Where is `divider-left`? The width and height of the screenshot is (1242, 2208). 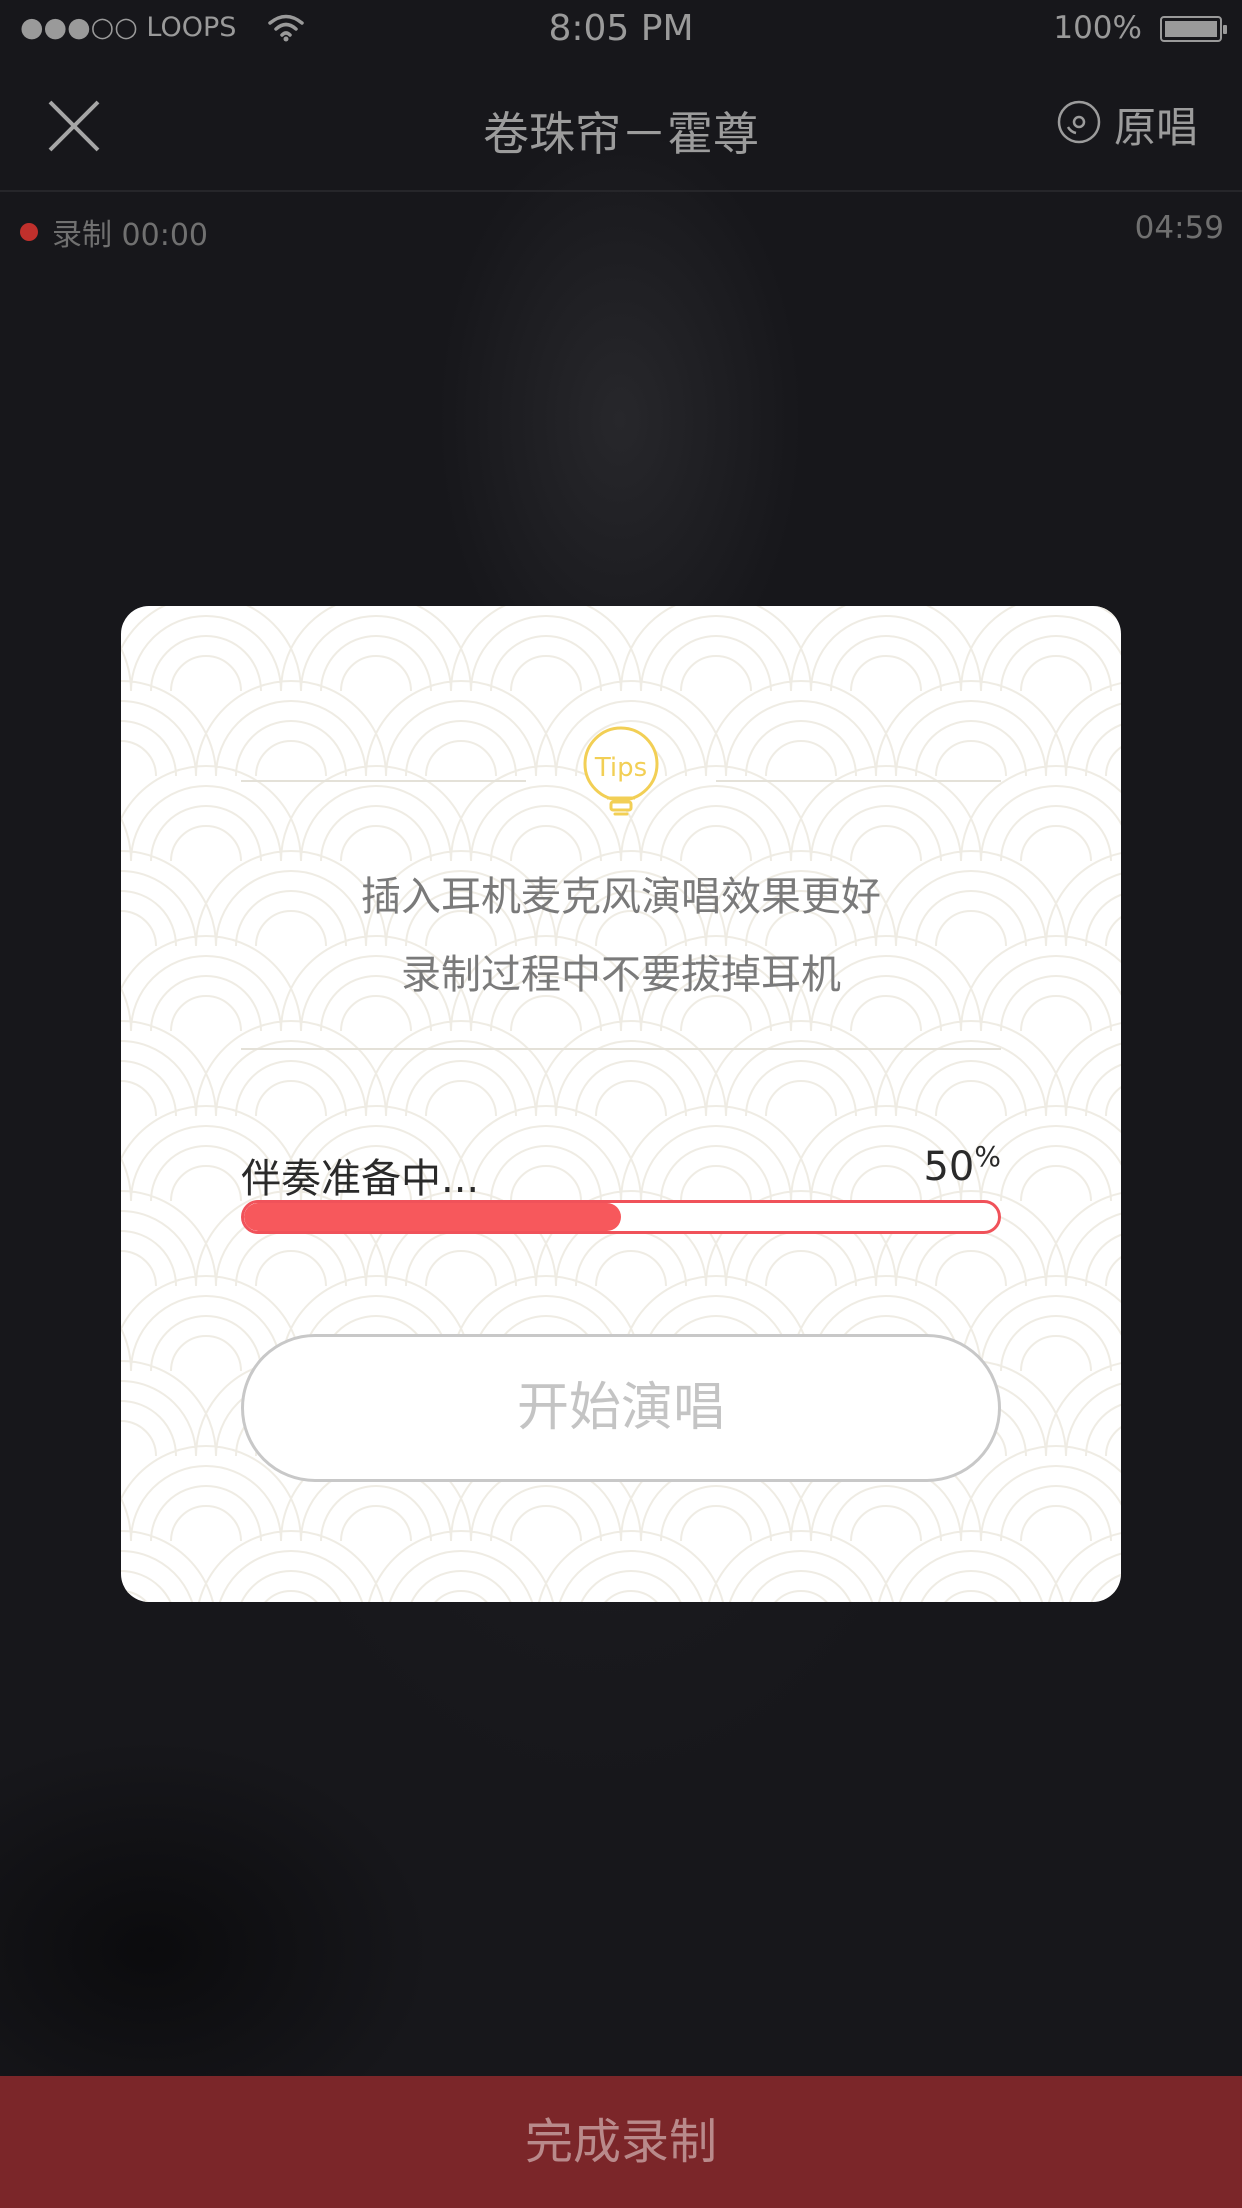 divider-left is located at coordinates (383, 781).